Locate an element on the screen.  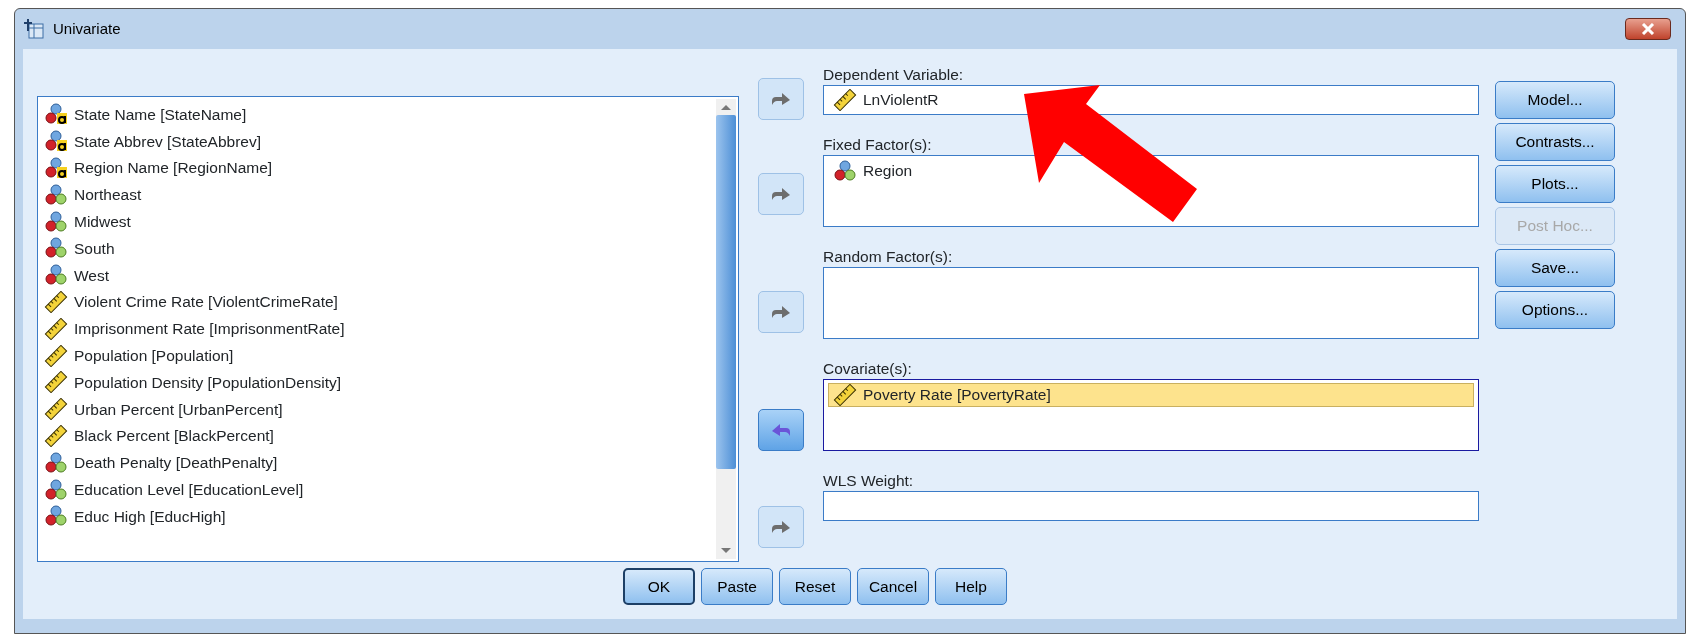
dialog-button: Paste is located at coordinates (737, 586).